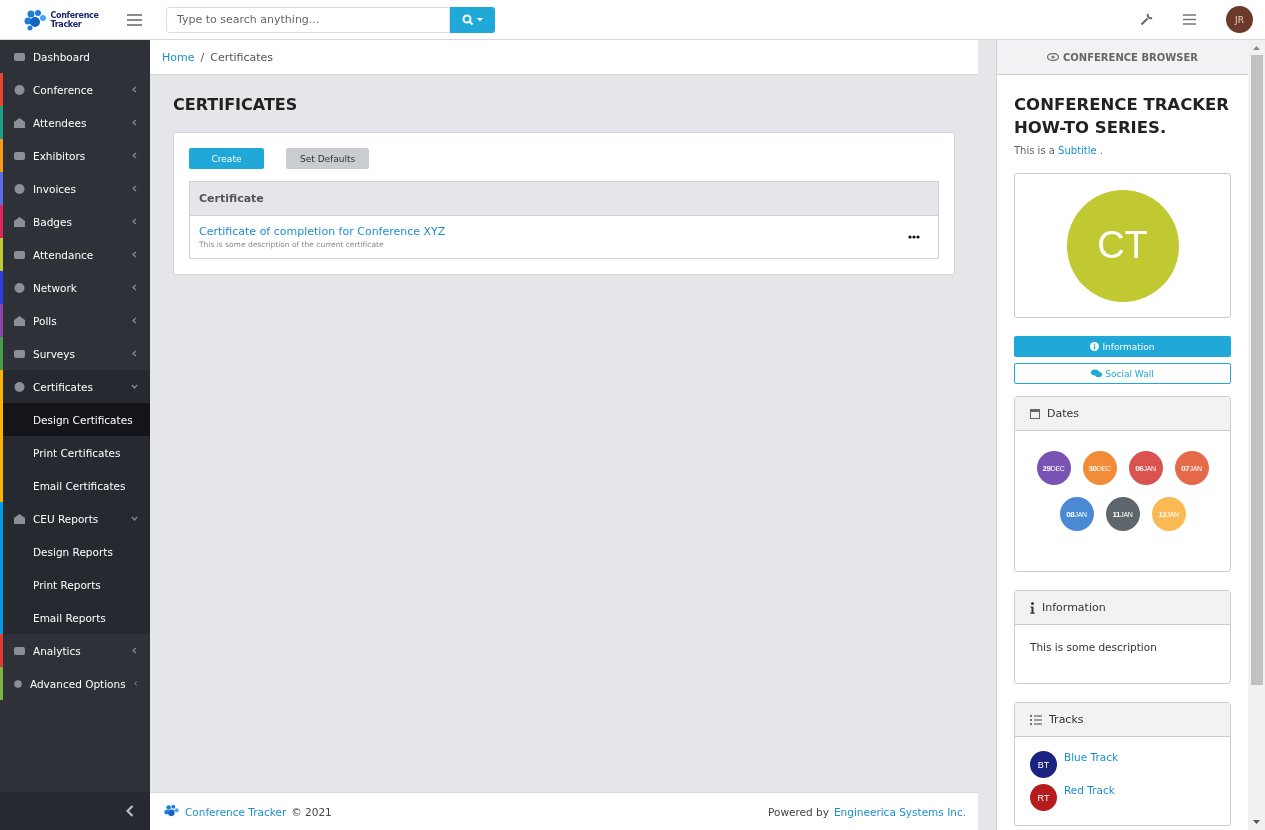 The width and height of the screenshot is (1265, 830). Describe the element at coordinates (1093, 647) in the screenshot. I see `information-text: This is some description` at that location.